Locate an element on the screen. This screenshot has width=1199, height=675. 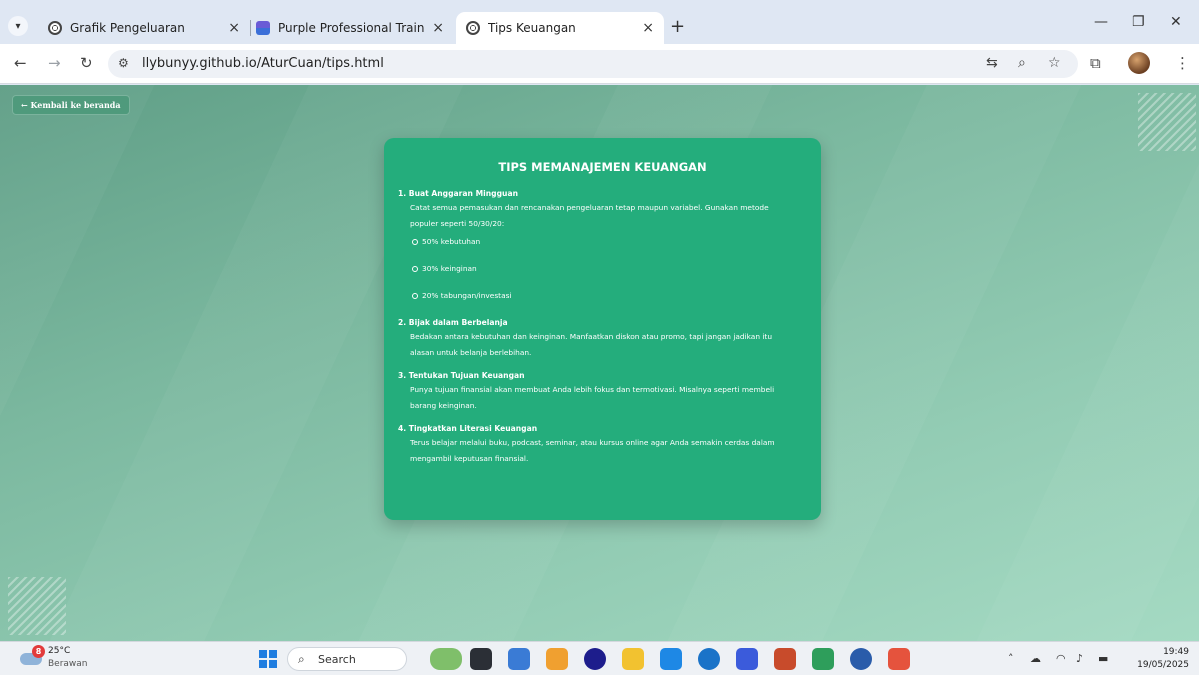
url-text: llybunyy.github.io/AturCuan/tips.html is located at coordinates (263, 63).